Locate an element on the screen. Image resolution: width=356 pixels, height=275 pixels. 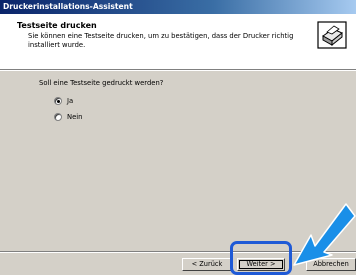
radio-option-nein: Nein is located at coordinates (68, 117).